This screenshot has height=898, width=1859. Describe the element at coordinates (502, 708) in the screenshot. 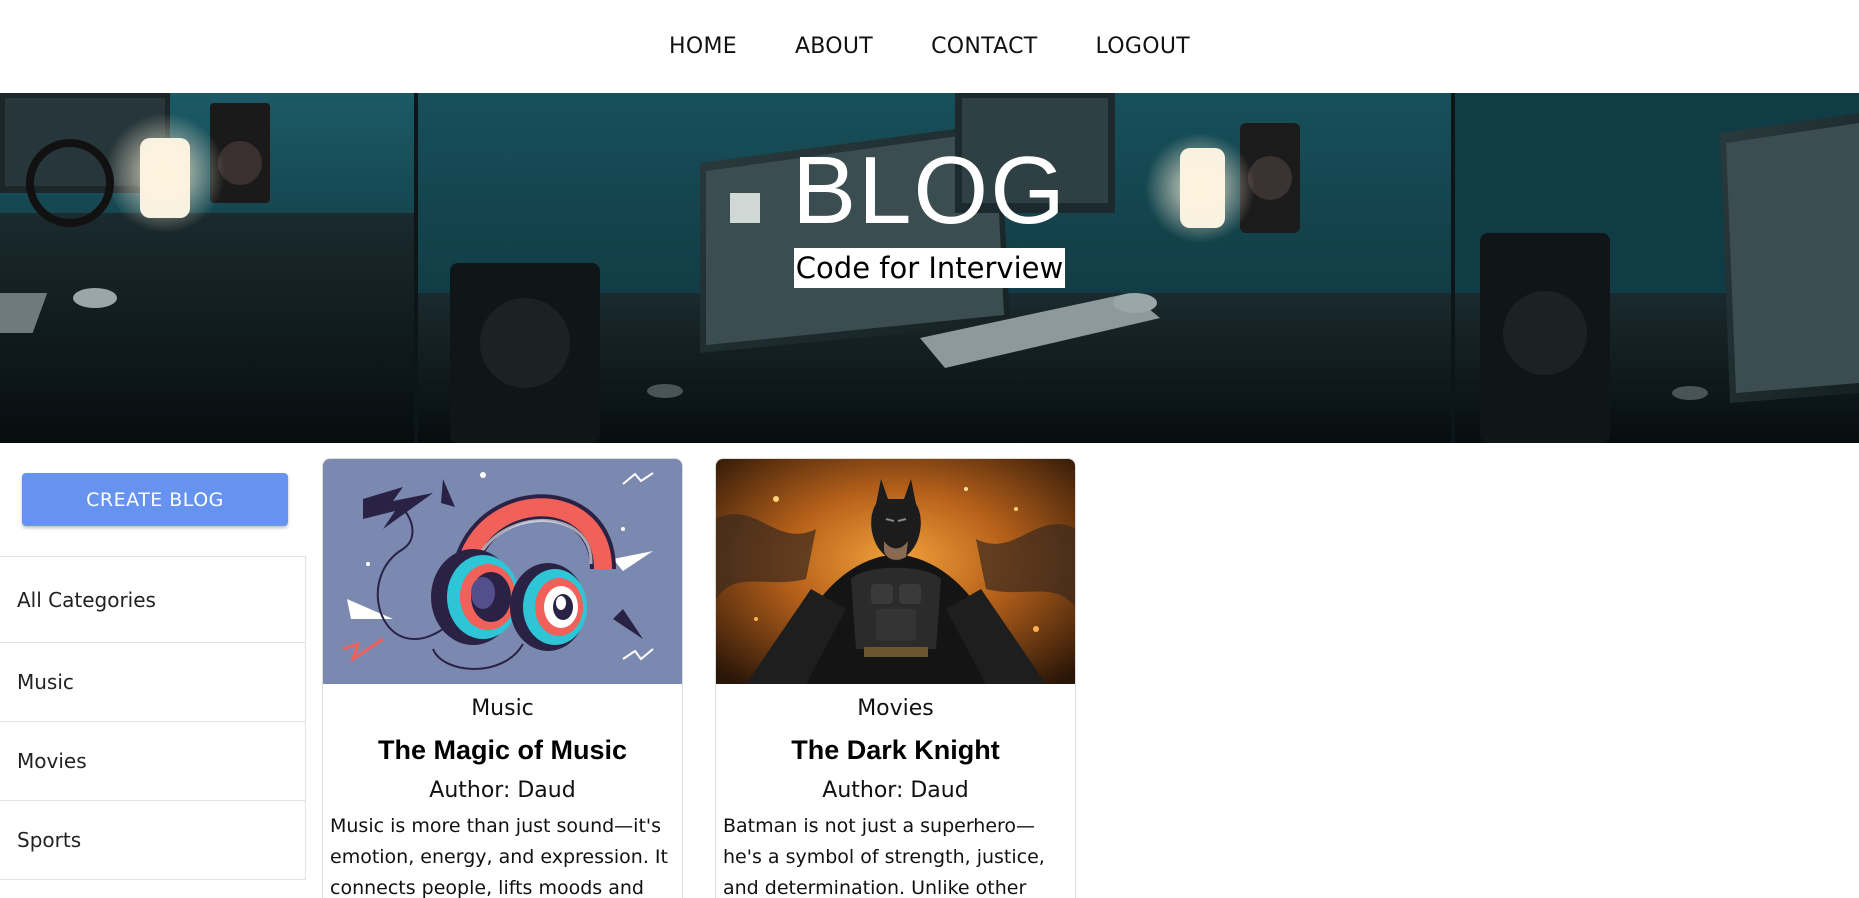

I see `post-category: Music` at that location.